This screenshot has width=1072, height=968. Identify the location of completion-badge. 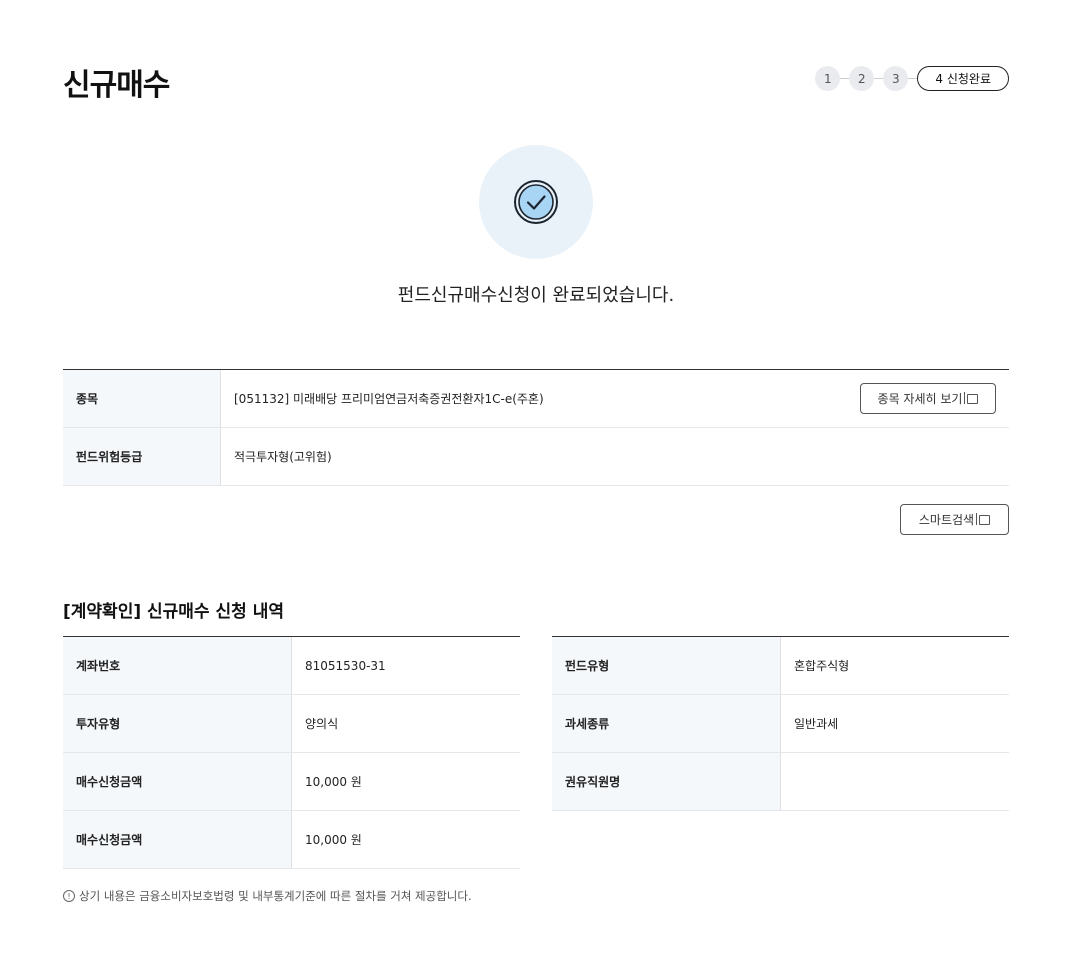
(536, 202).